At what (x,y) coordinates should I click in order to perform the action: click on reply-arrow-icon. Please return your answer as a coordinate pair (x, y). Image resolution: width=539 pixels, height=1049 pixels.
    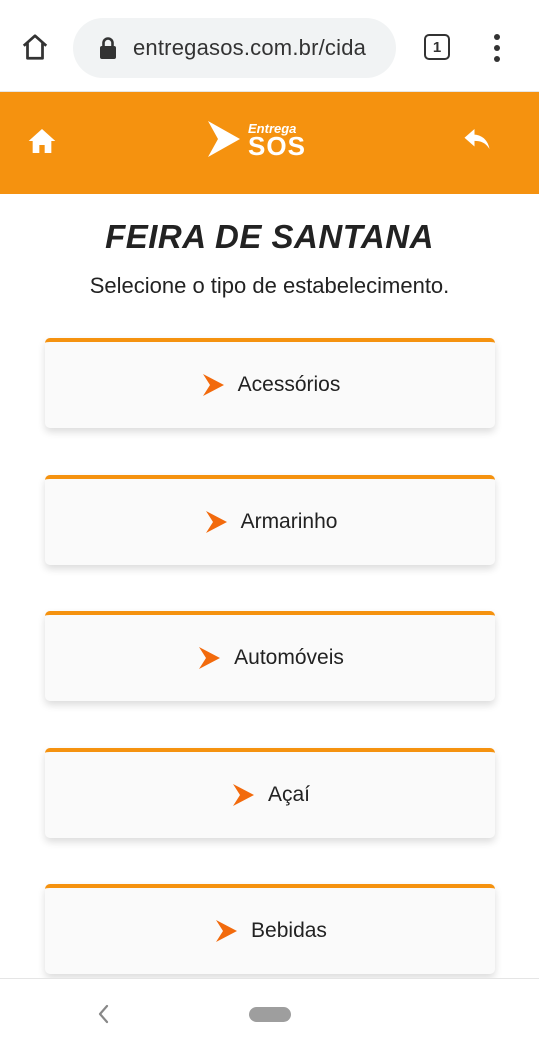
    Looking at the image, I should click on (477, 139).